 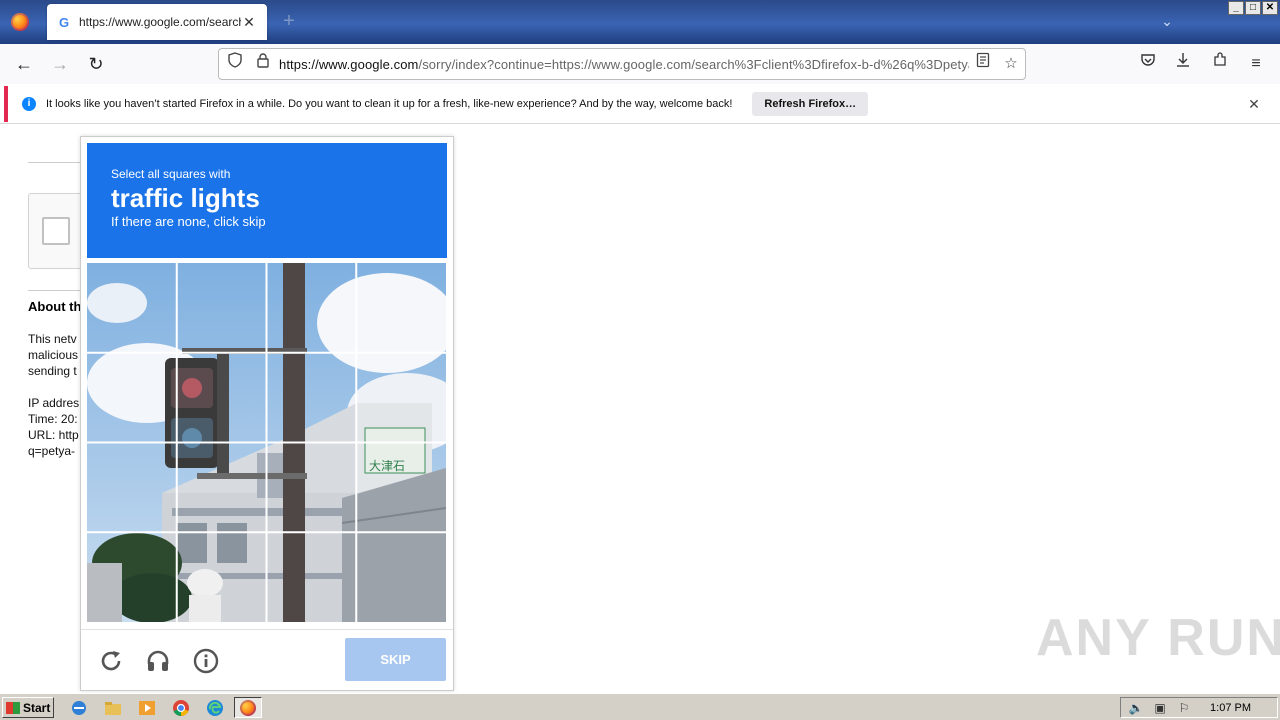 What do you see at coordinates (1167, 21) in the screenshot?
I see `list-all-tabs-button: ⌄` at bounding box center [1167, 21].